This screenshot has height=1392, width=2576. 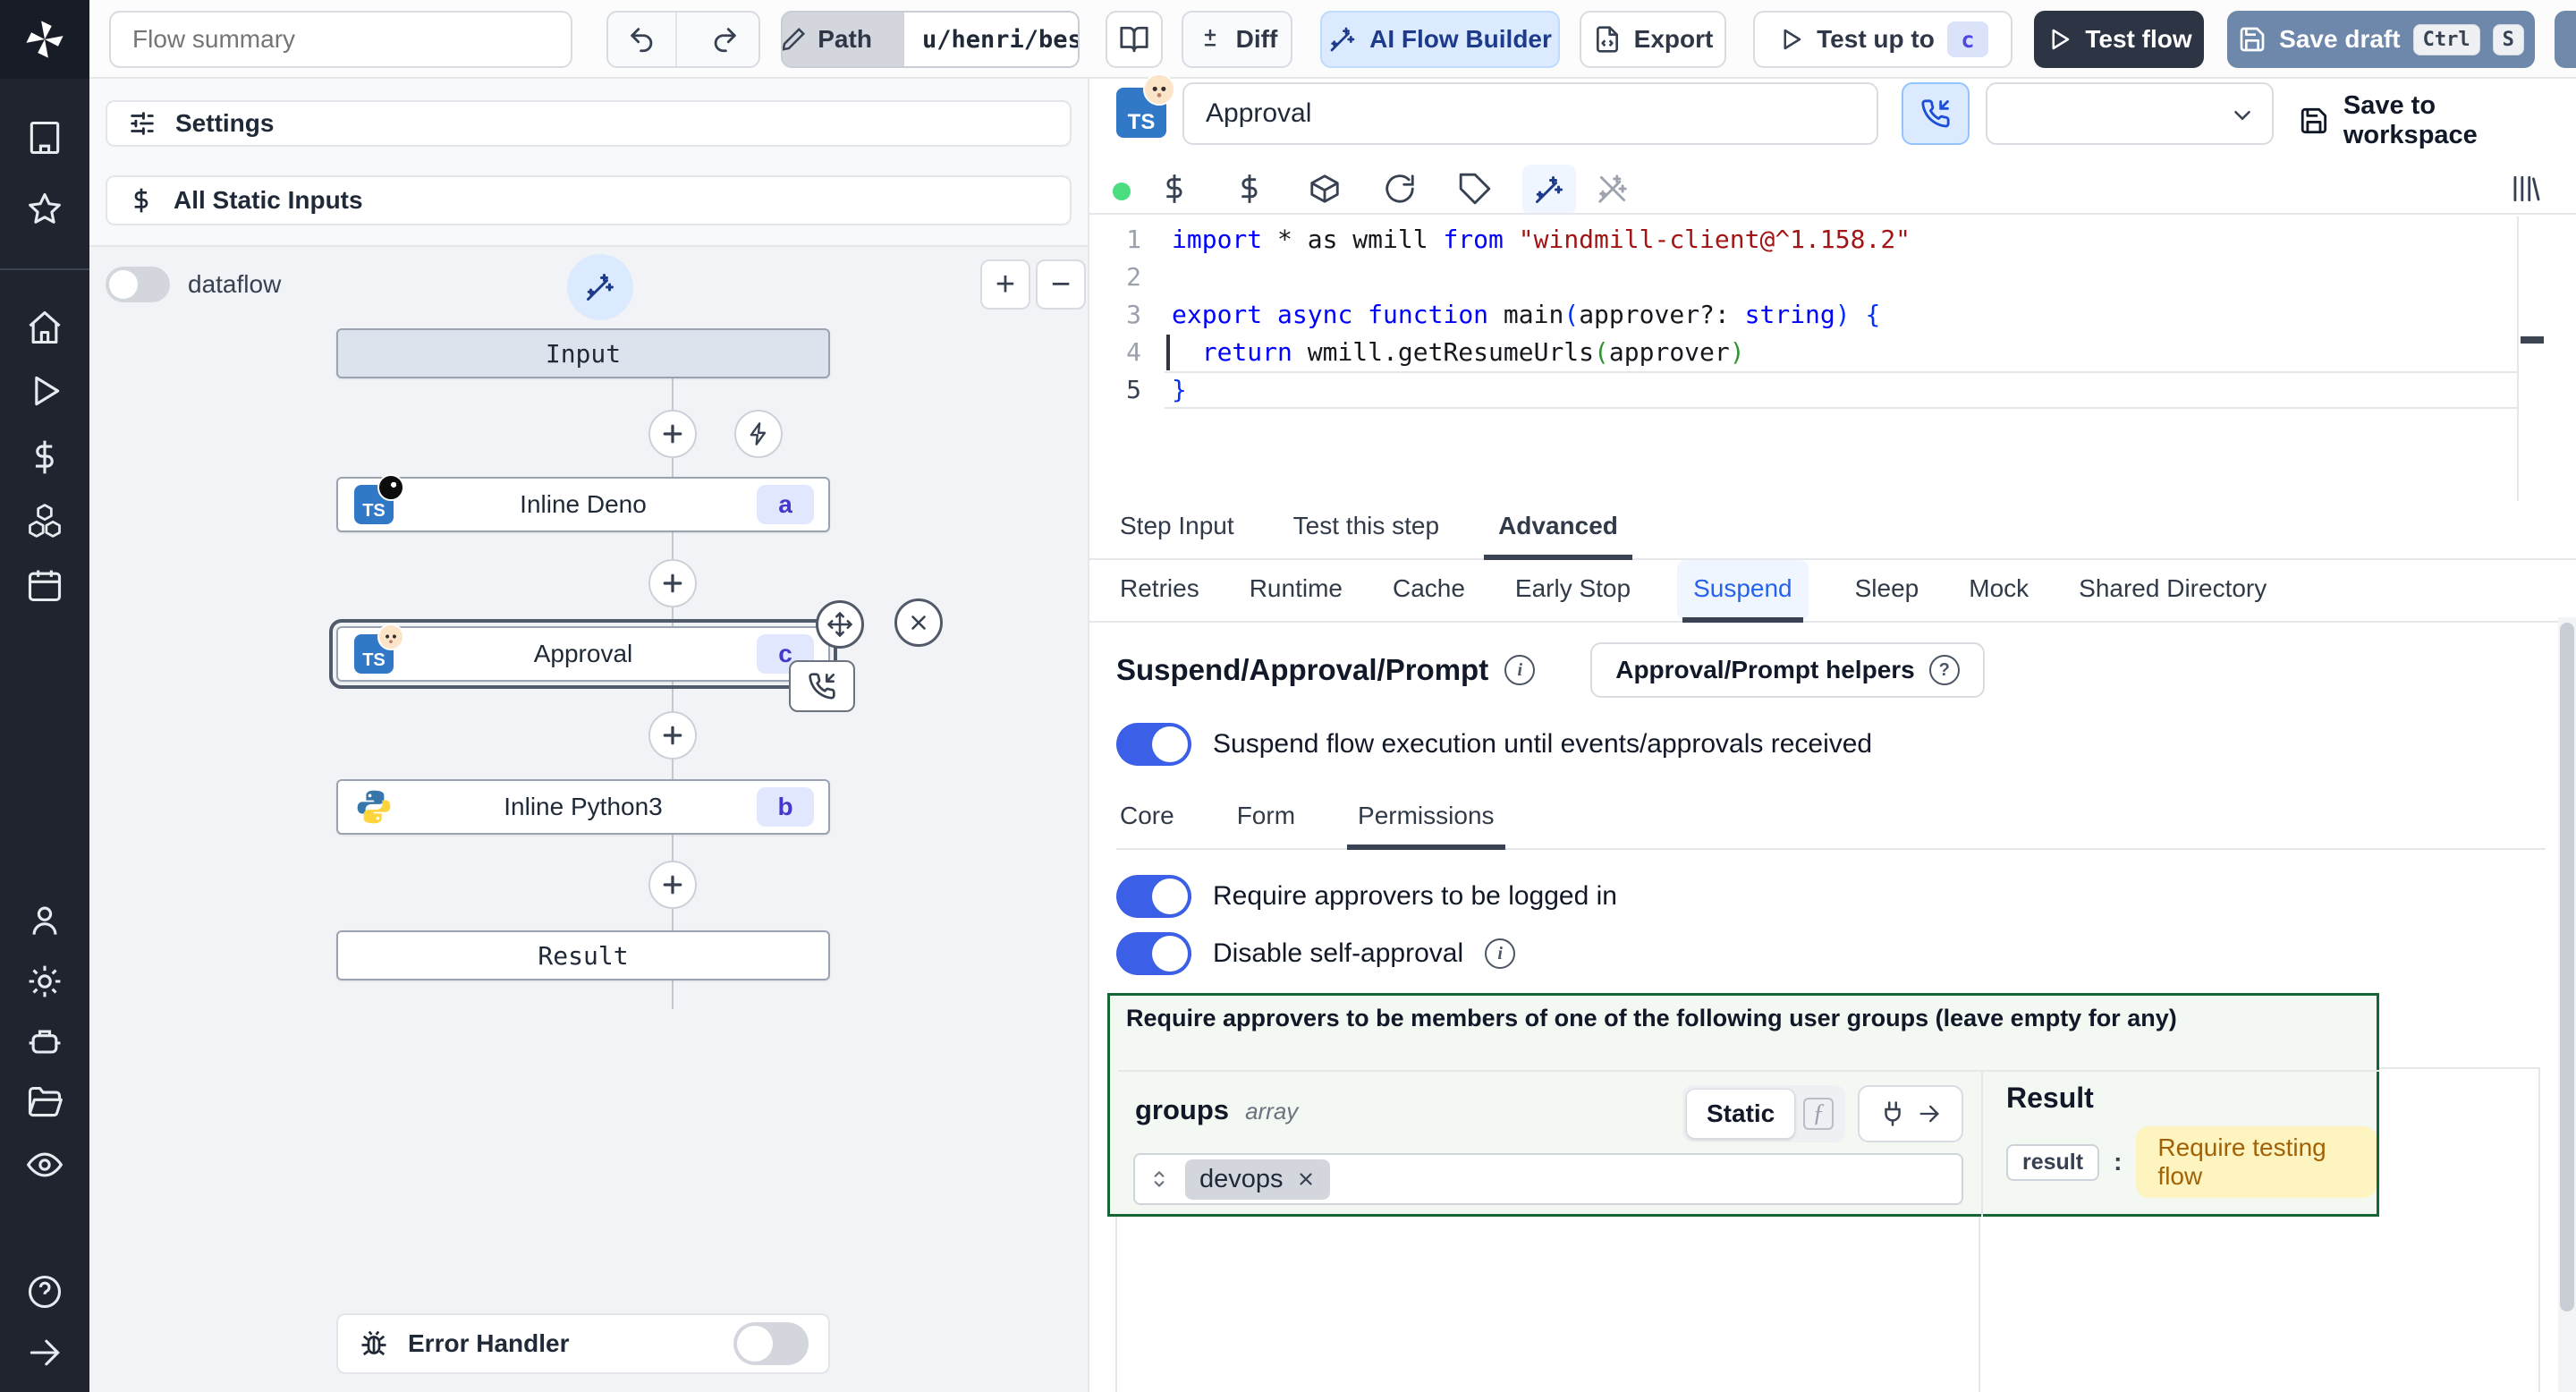 I want to click on subtab-early-stop: Early Stop, so click(x=1573, y=590).